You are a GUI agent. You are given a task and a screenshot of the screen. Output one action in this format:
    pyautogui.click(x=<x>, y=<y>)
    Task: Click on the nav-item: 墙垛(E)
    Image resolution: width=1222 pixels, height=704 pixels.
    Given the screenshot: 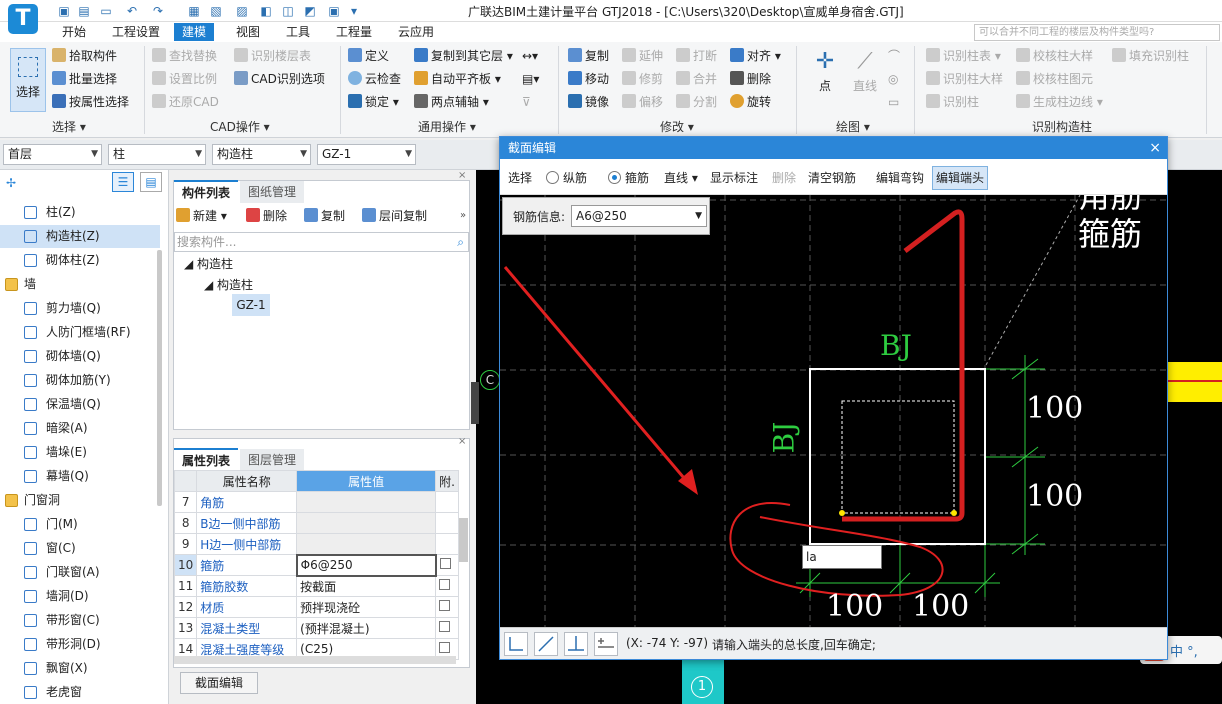 What is the action you would take?
    pyautogui.click(x=80, y=452)
    